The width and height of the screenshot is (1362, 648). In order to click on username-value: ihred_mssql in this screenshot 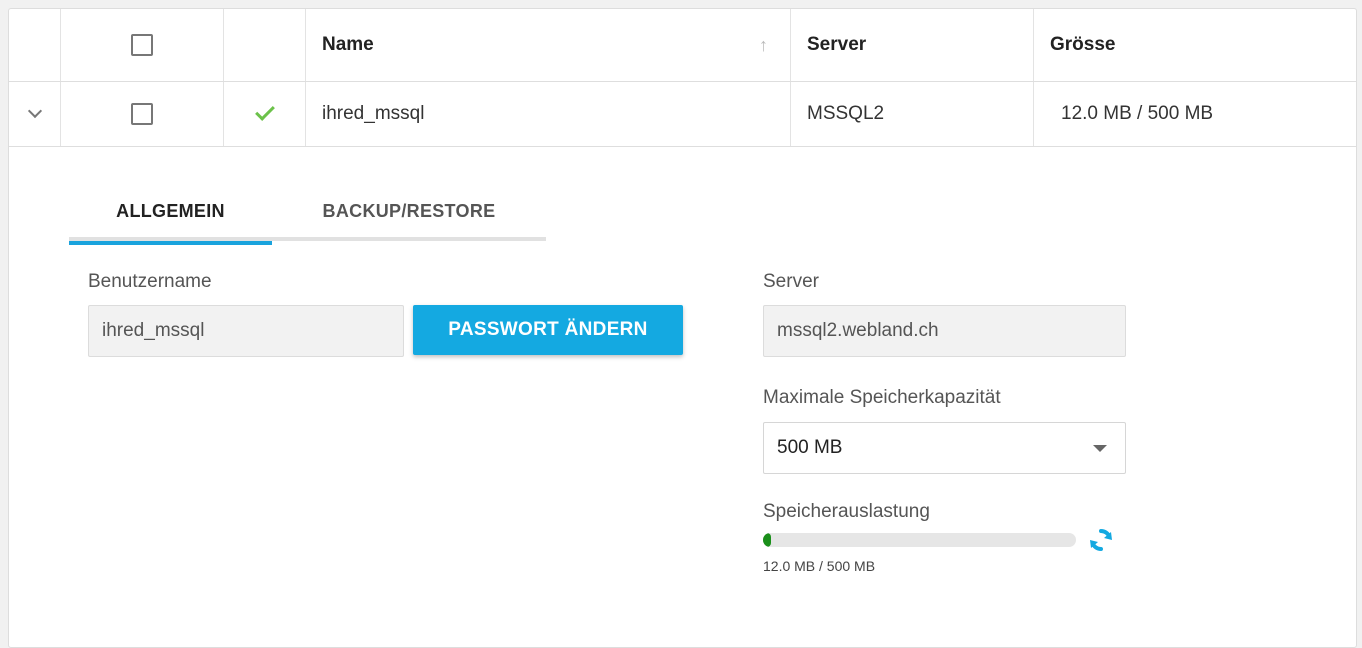, I will do `click(153, 330)`.